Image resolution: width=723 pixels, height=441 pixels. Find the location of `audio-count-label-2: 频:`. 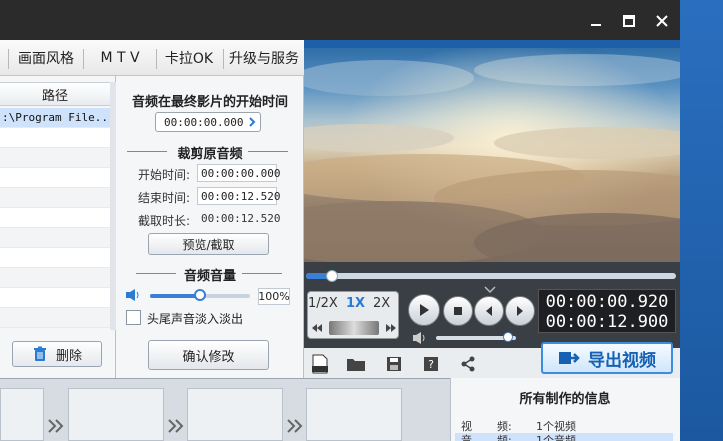

audio-count-label-2: 频: is located at coordinates (504, 437).